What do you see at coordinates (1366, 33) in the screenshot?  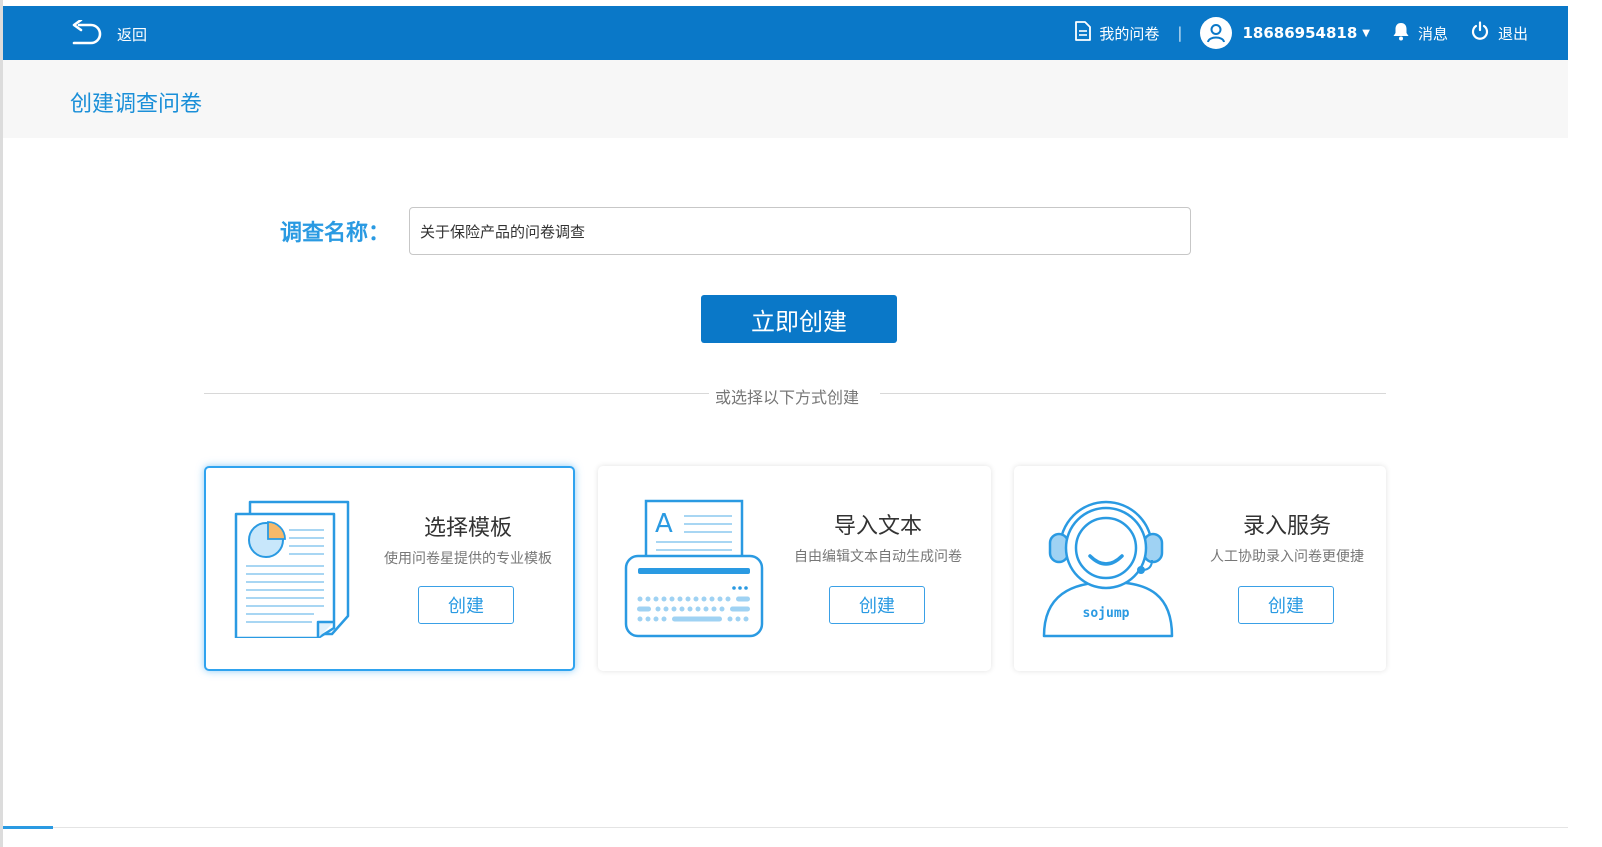 I see `chevron-down-icon: ▼` at bounding box center [1366, 33].